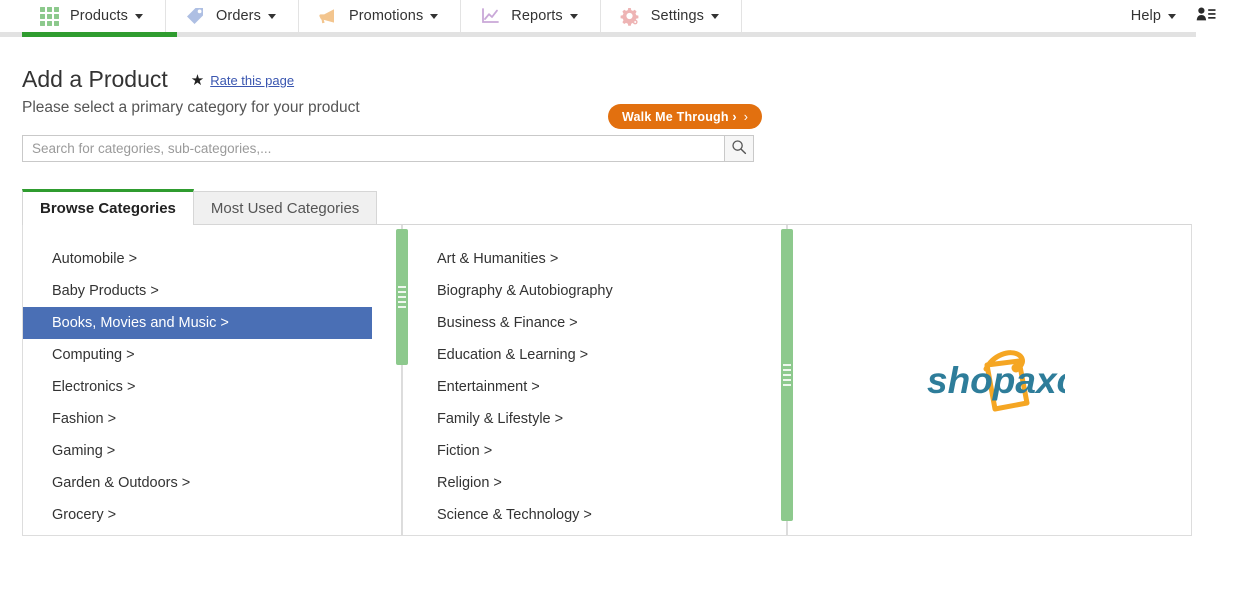  Describe the element at coordinates (537, 16) in the screenshot. I see `nav-label-reports: Reports` at that location.